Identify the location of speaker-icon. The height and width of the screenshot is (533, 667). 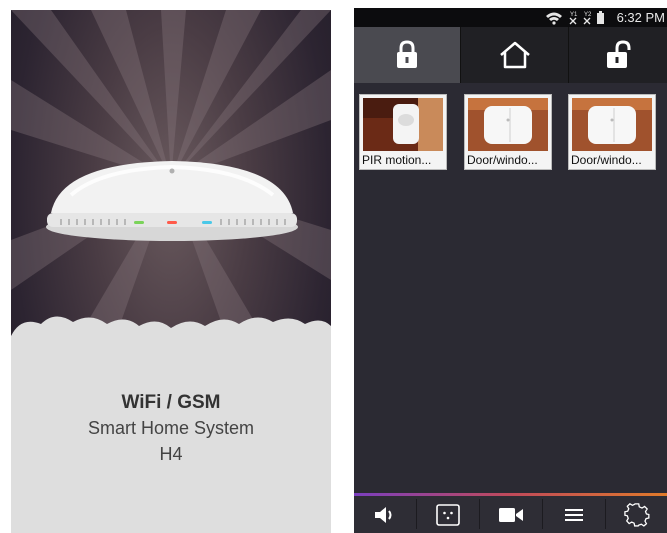
(383, 514).